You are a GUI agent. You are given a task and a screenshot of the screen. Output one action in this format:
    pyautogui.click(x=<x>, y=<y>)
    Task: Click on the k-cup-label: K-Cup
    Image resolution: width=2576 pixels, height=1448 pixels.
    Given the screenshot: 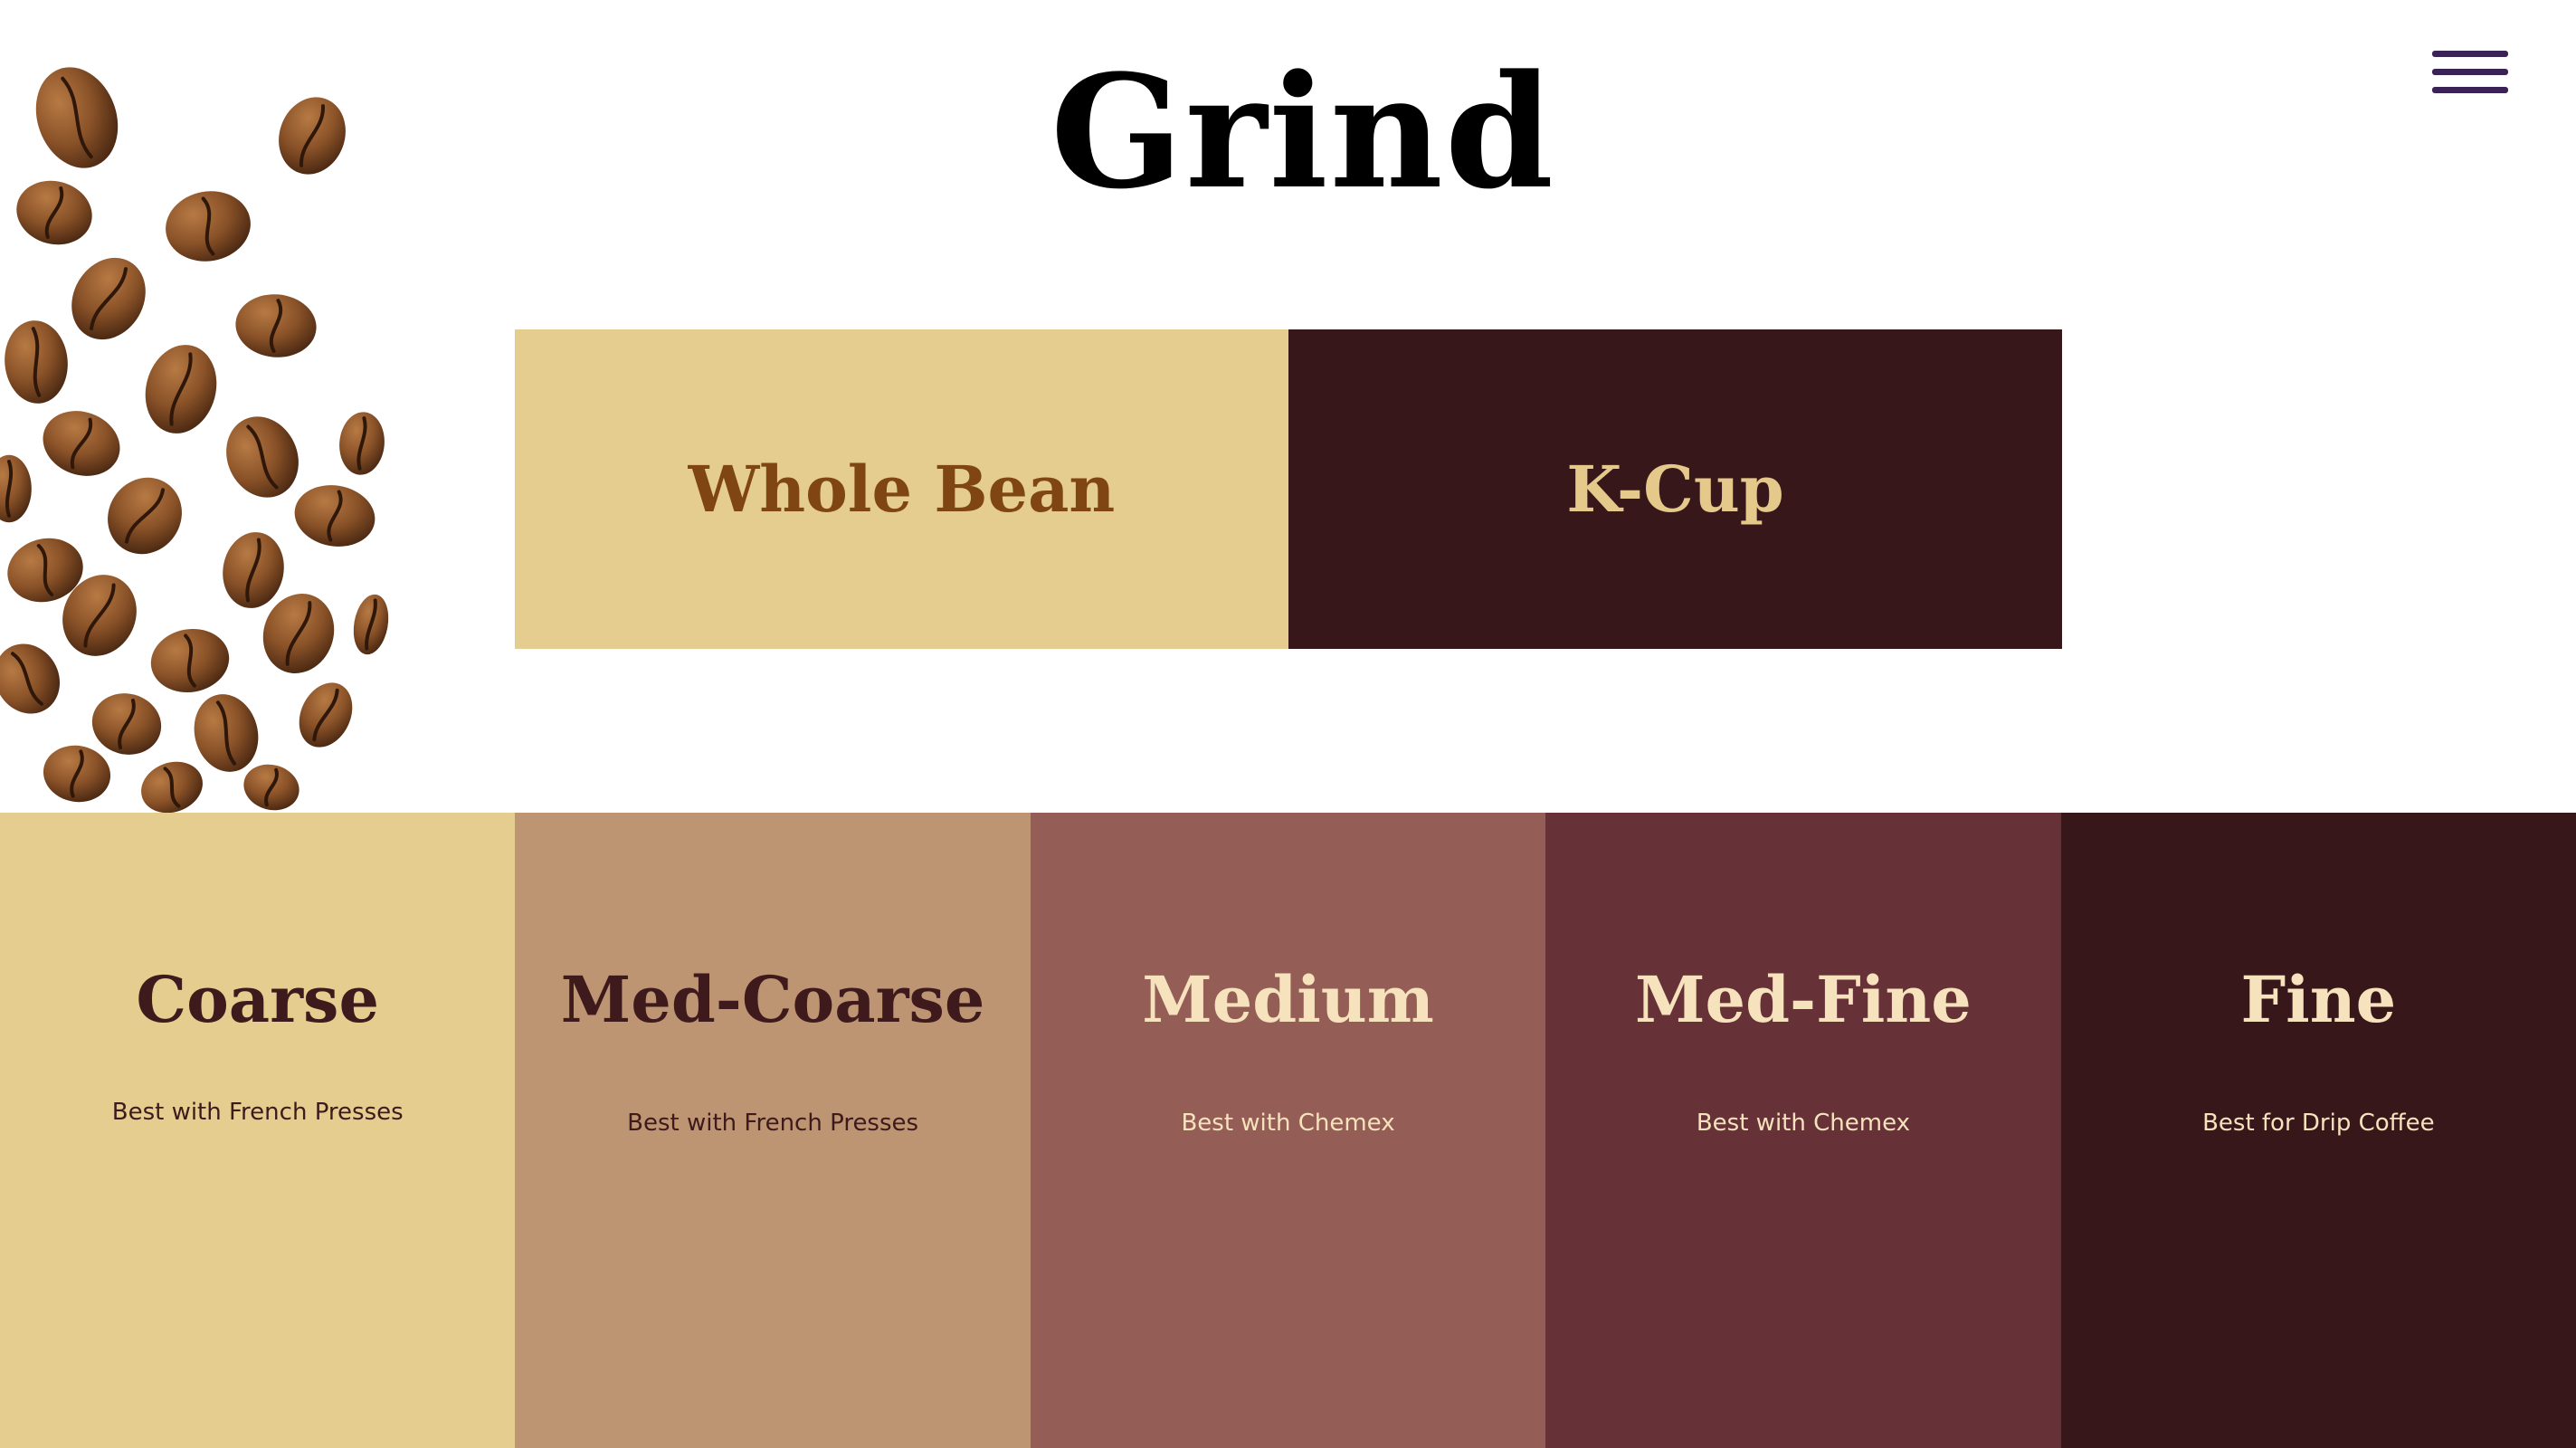 What is the action you would take?
    pyautogui.click(x=1675, y=490)
    